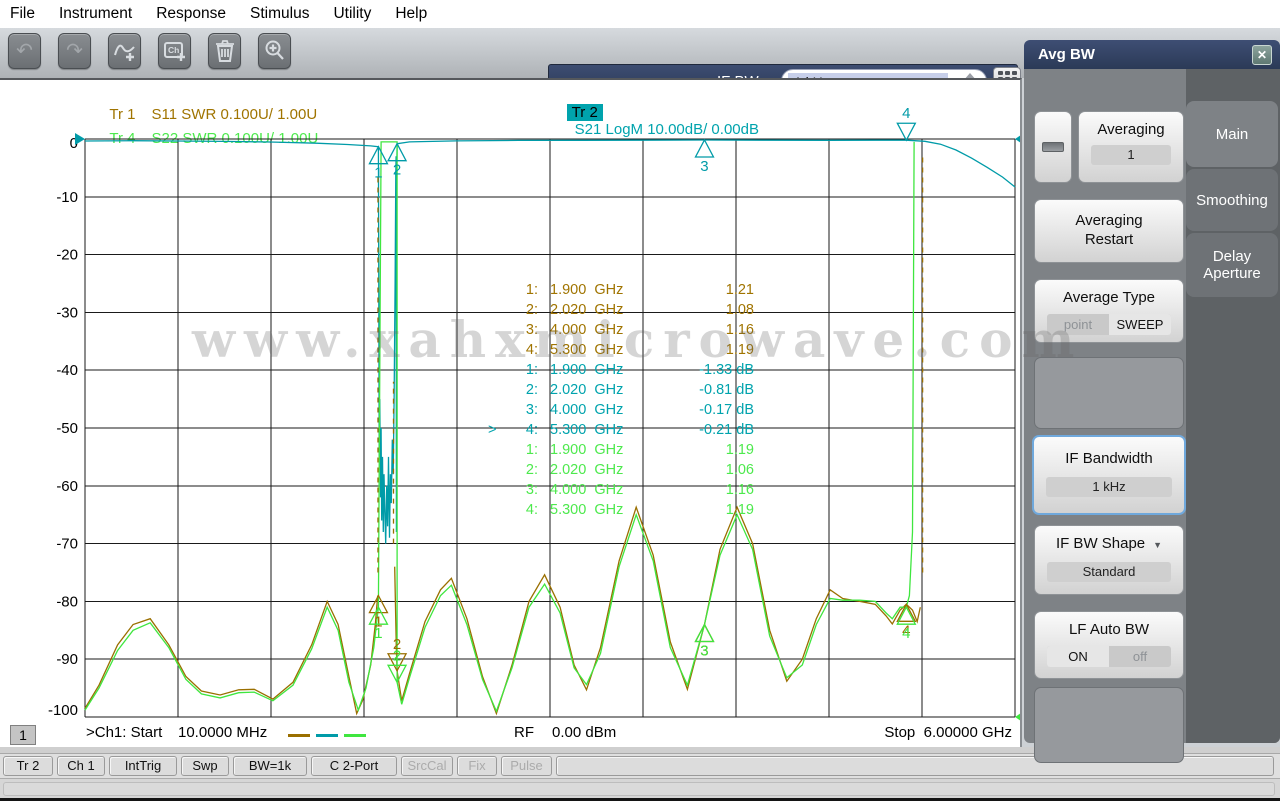  I want to click on close-button: ✕, so click(1262, 55).